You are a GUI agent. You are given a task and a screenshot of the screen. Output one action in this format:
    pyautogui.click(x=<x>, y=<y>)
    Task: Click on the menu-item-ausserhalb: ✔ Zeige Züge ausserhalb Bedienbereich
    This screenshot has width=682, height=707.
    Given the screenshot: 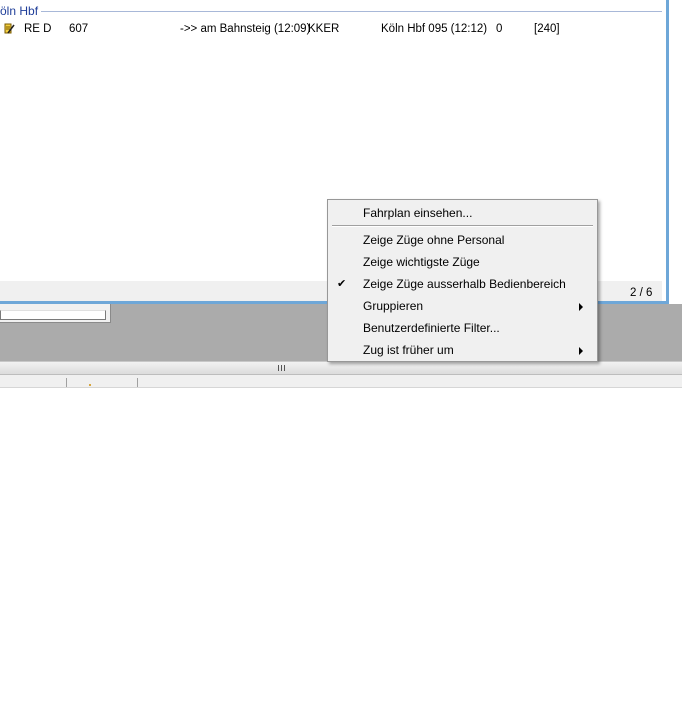 What is the action you would take?
    pyautogui.click(x=462, y=284)
    